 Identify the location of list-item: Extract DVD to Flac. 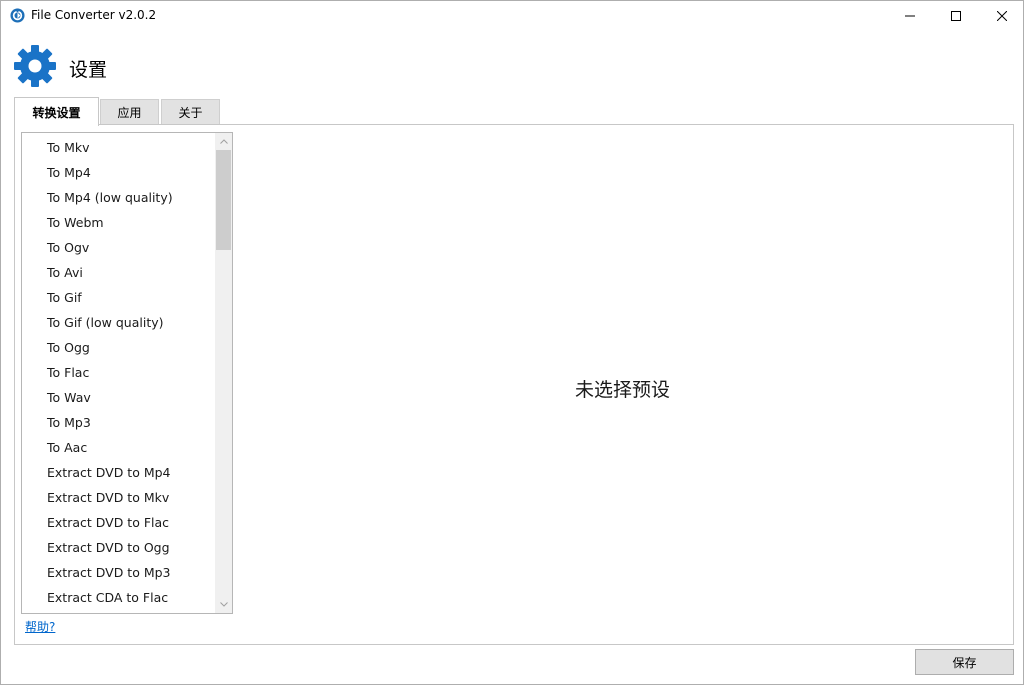
(118, 522).